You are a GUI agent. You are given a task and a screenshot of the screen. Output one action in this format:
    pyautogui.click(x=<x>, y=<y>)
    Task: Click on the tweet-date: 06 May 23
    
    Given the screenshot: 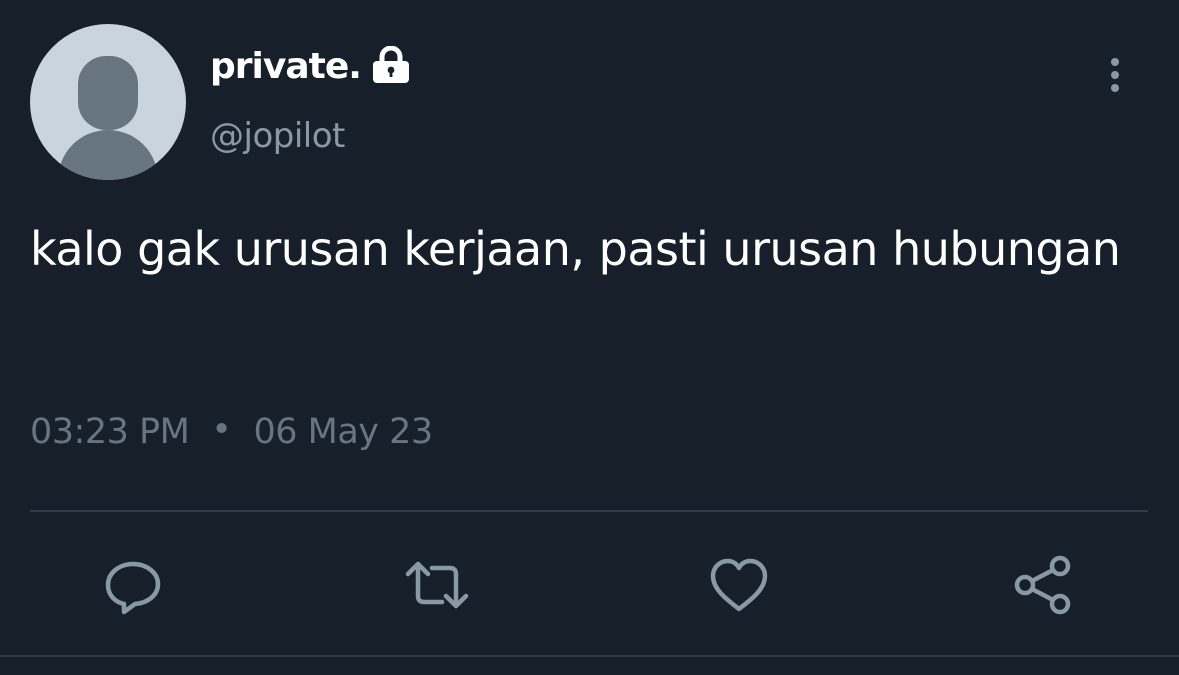 What is the action you would take?
    pyautogui.click(x=343, y=432)
    